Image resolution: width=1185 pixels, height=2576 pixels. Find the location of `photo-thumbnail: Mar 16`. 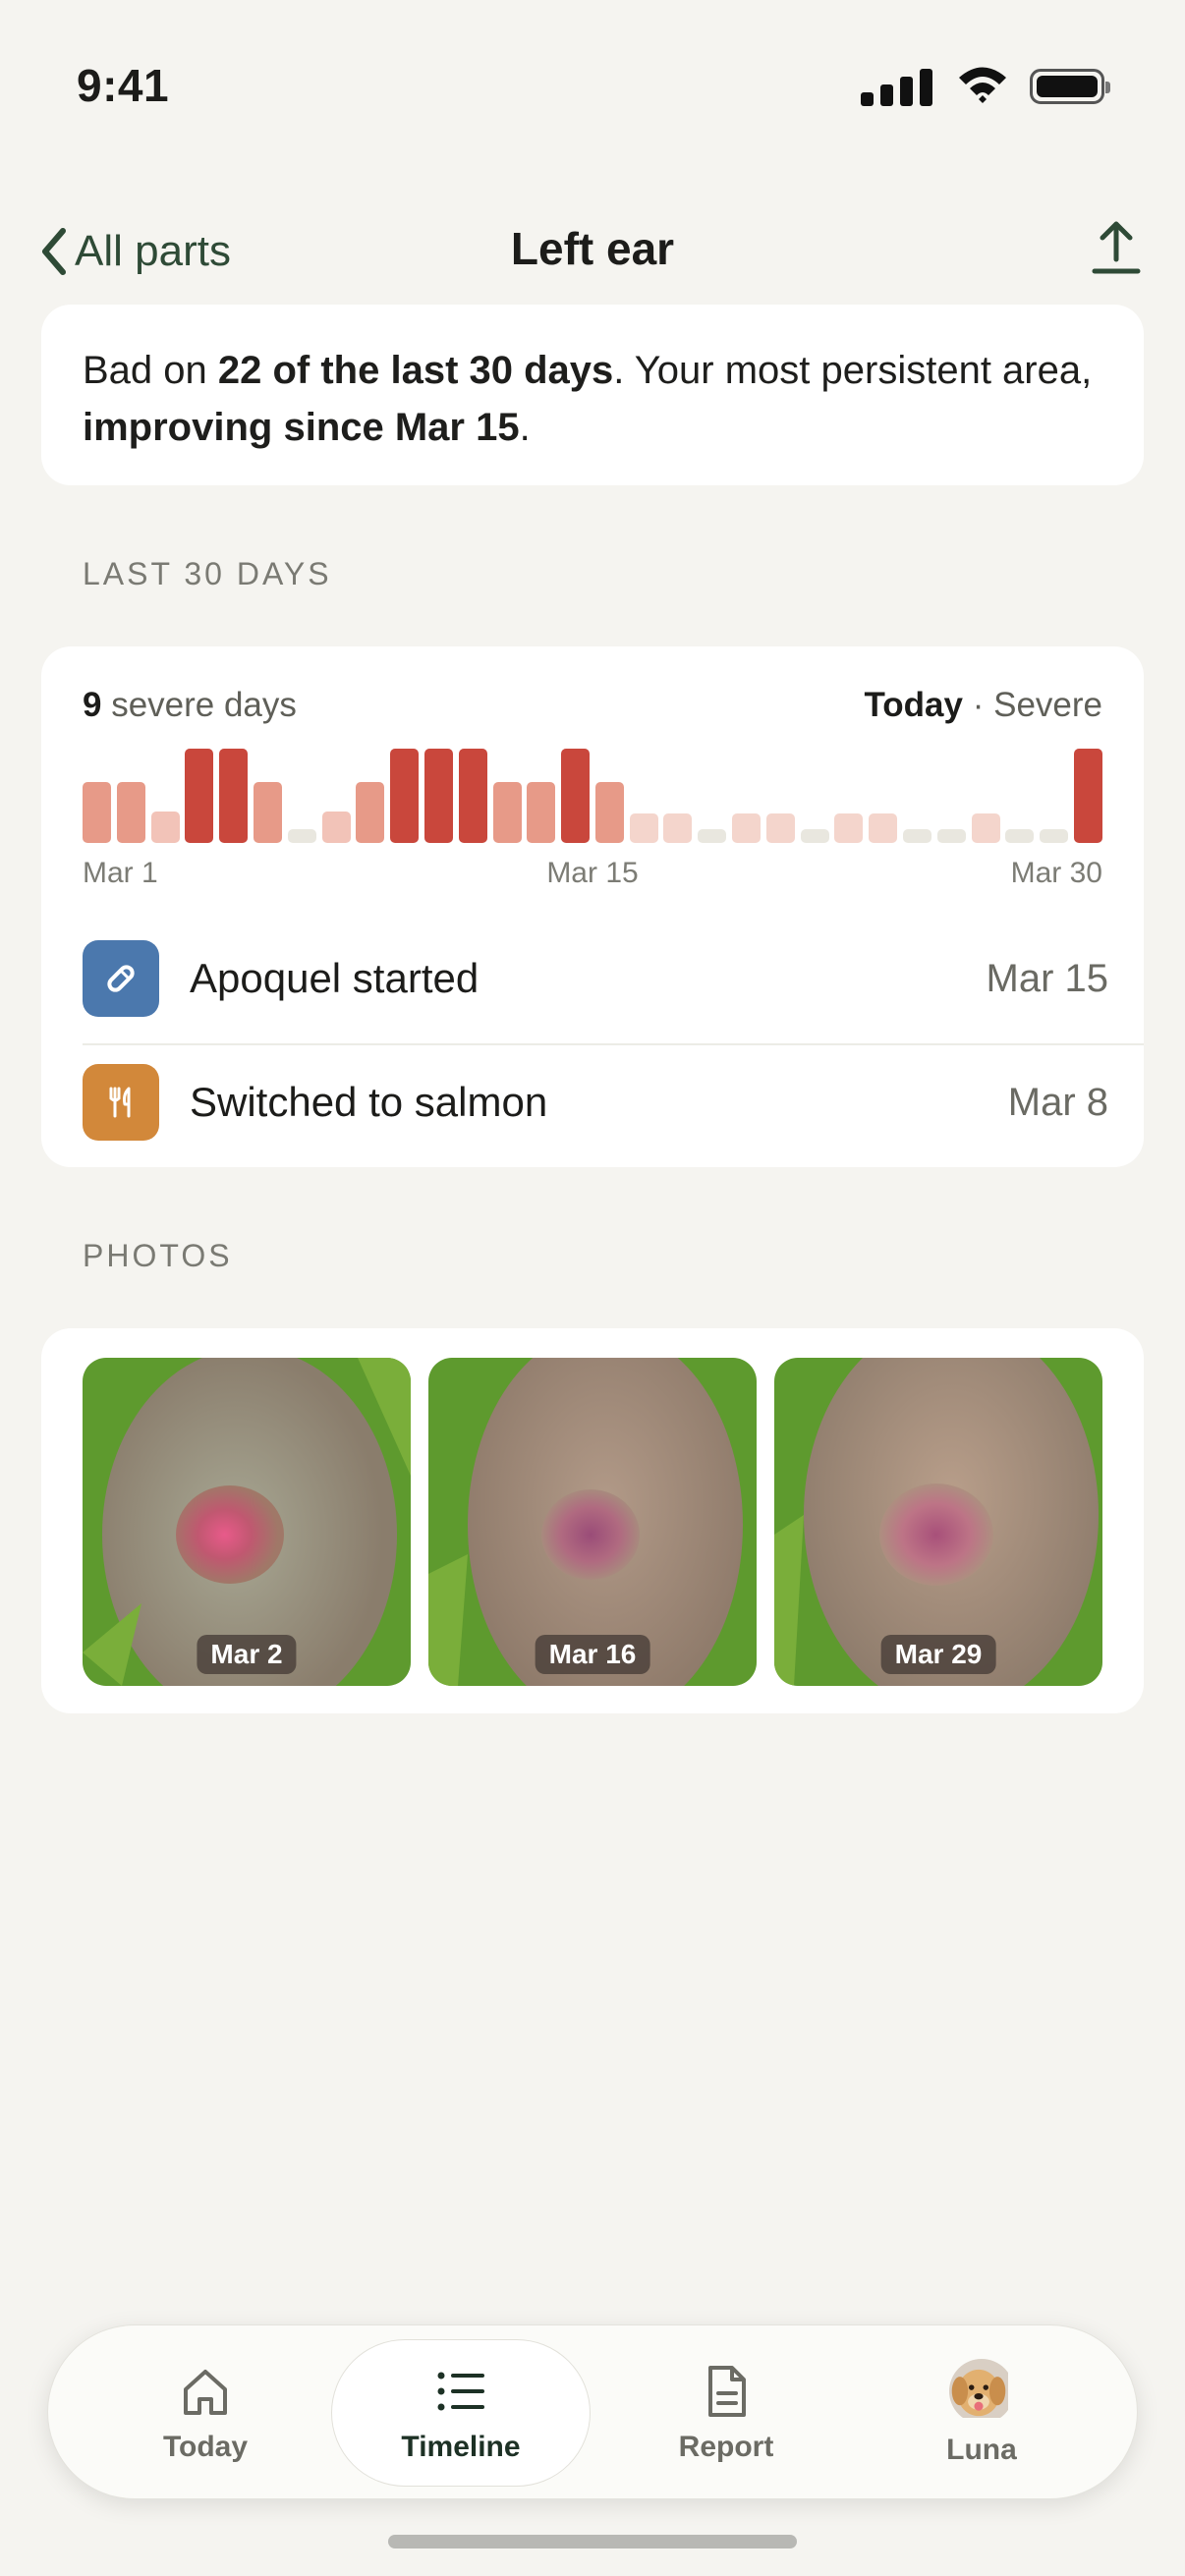

photo-thumbnail: Mar 16 is located at coordinates (592, 1522).